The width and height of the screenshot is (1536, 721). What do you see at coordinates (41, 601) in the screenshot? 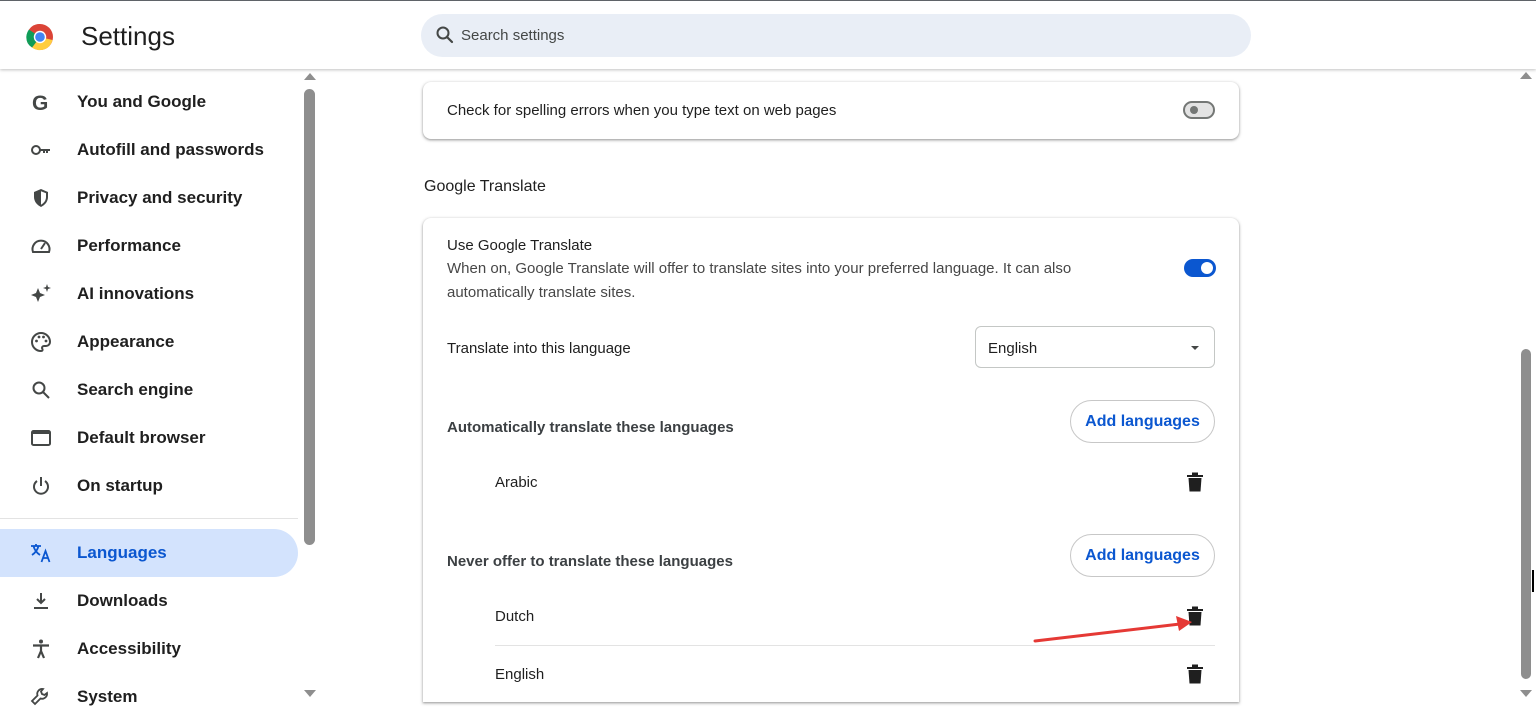
I see `download-icon` at bounding box center [41, 601].